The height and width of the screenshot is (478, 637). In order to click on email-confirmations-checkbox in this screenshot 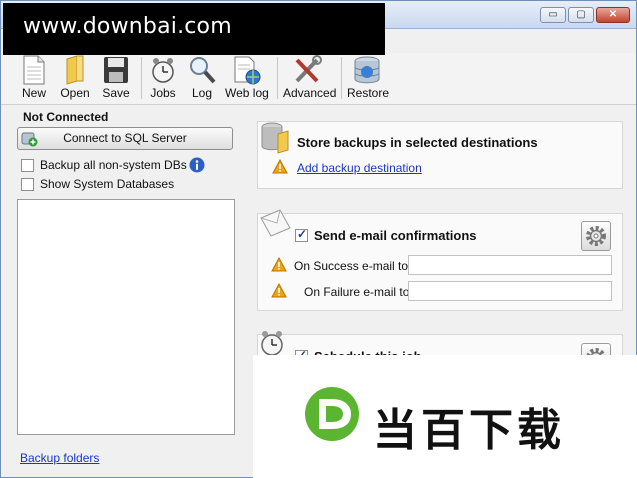, I will do `click(301, 234)`.